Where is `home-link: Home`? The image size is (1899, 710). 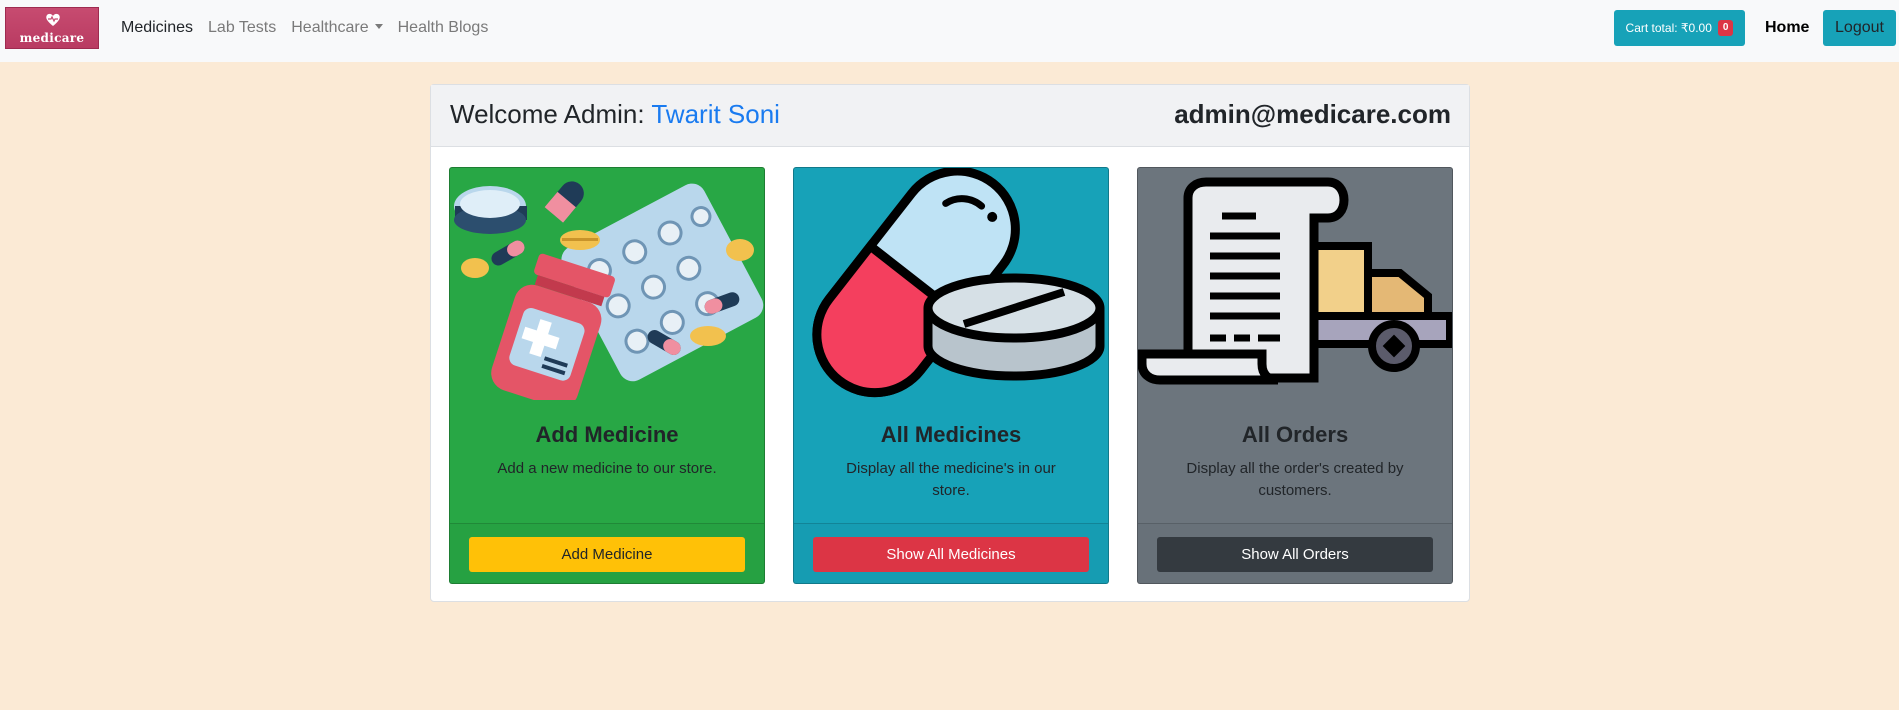
home-link: Home is located at coordinates (1787, 28).